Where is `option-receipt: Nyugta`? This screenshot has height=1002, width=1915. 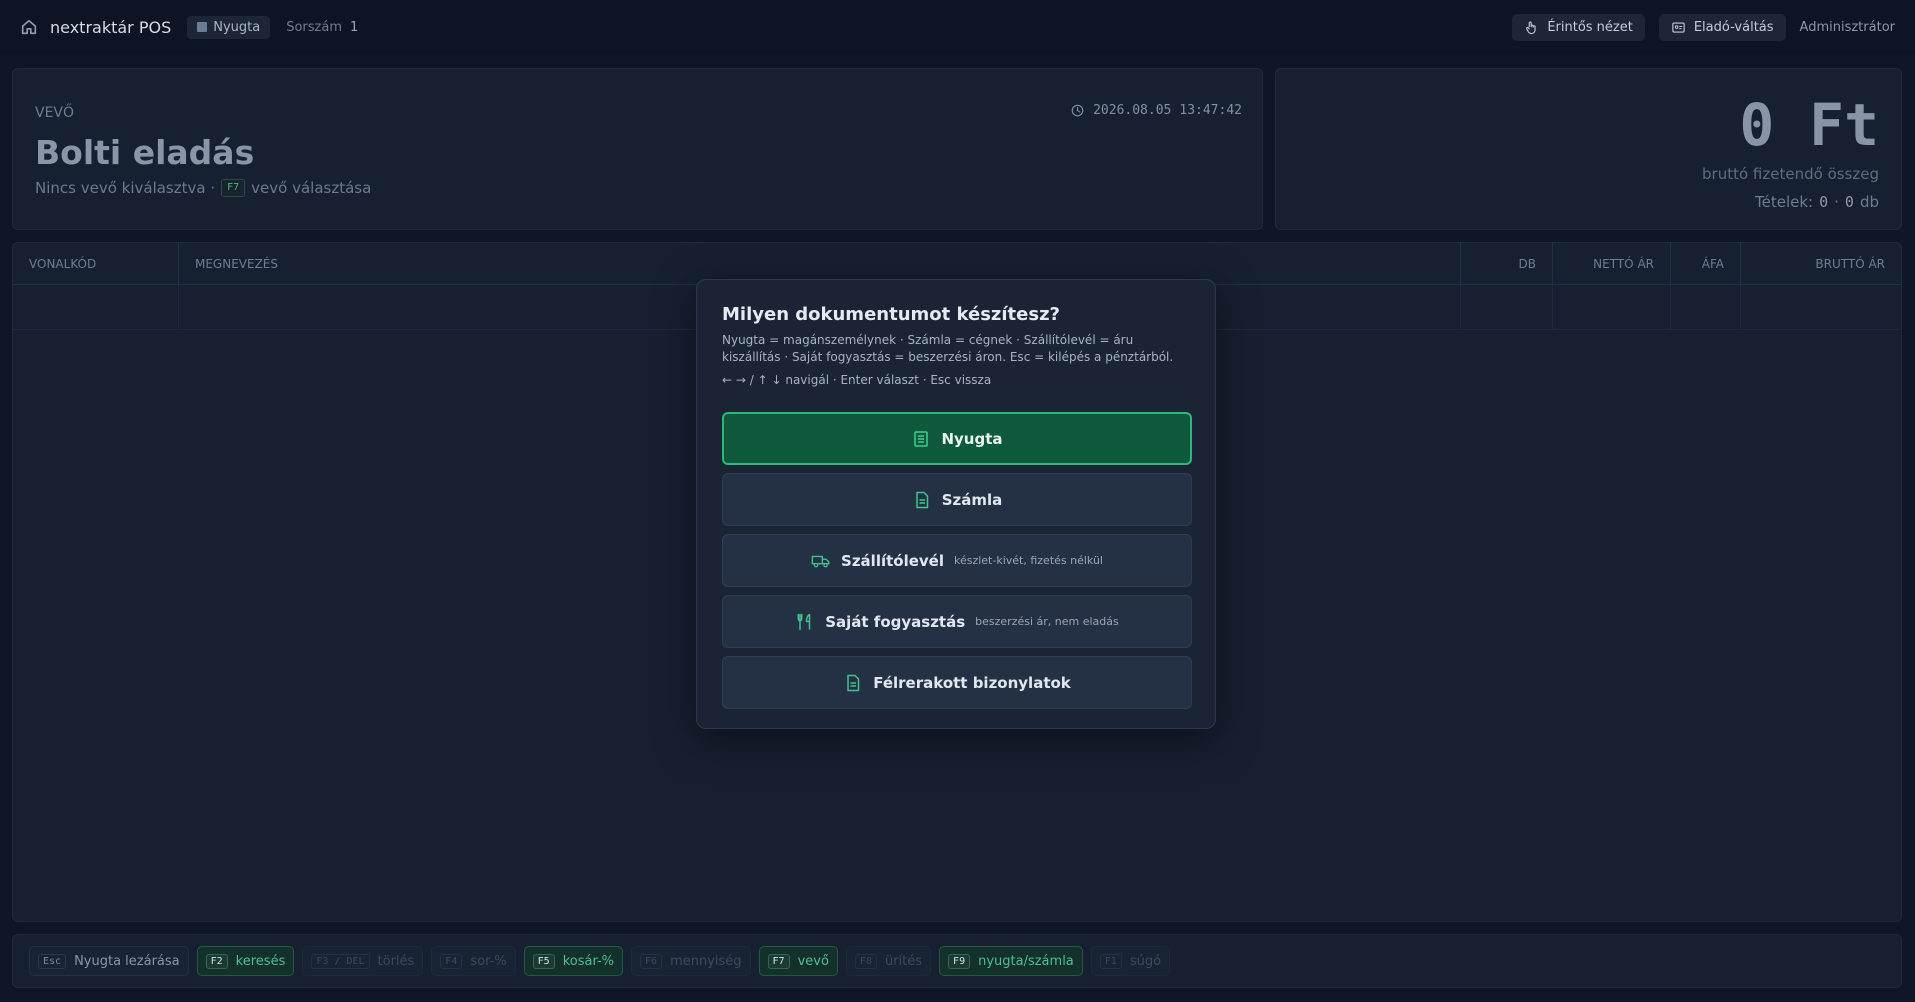
option-receipt: Nyugta is located at coordinates (957, 438).